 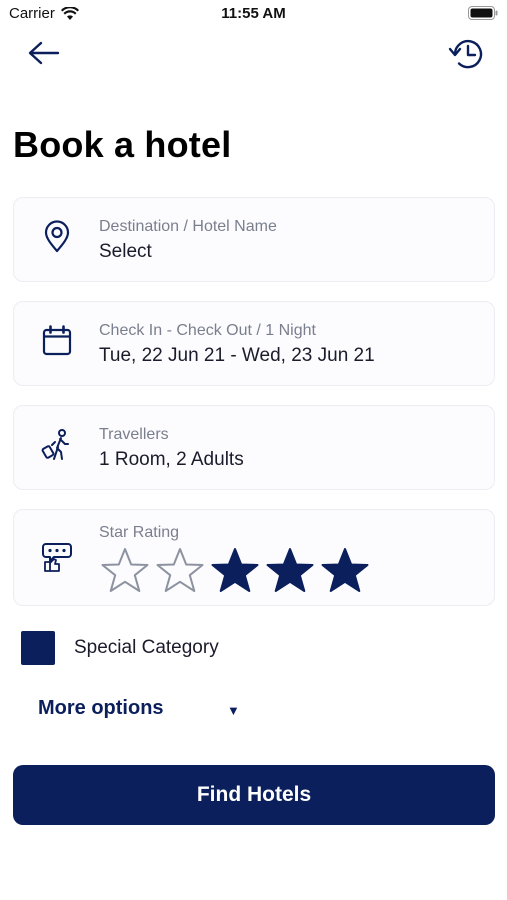 I want to click on calendar-icon, so click(x=57, y=340).